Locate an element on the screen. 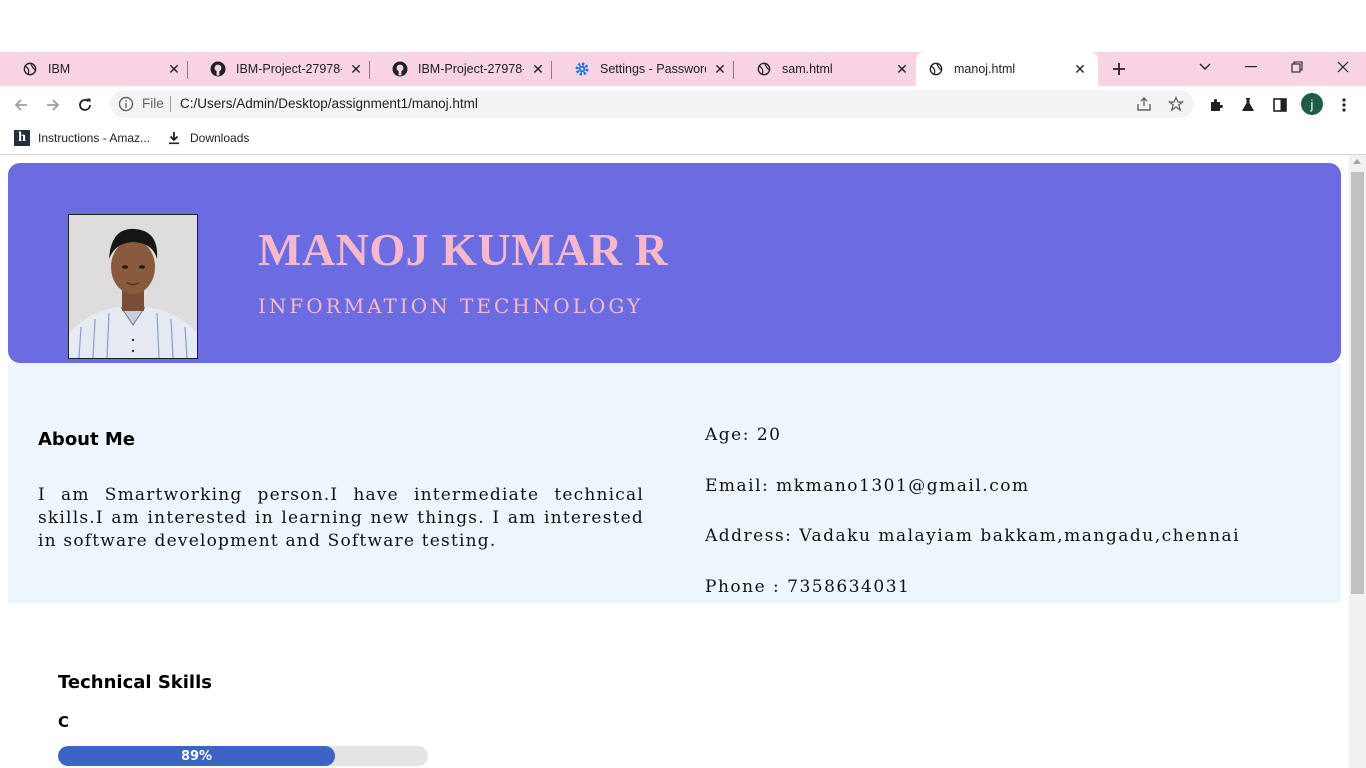  scroll-thumb is located at coordinates (1357, 383).